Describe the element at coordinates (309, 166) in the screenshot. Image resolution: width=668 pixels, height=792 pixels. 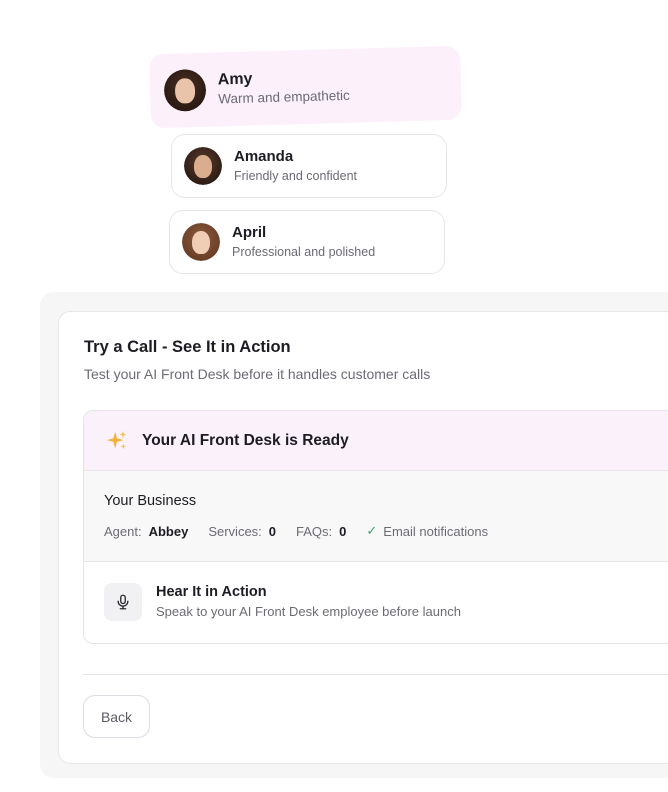
I see `voice-card-amanda: Amanda Friendly and confident` at that location.